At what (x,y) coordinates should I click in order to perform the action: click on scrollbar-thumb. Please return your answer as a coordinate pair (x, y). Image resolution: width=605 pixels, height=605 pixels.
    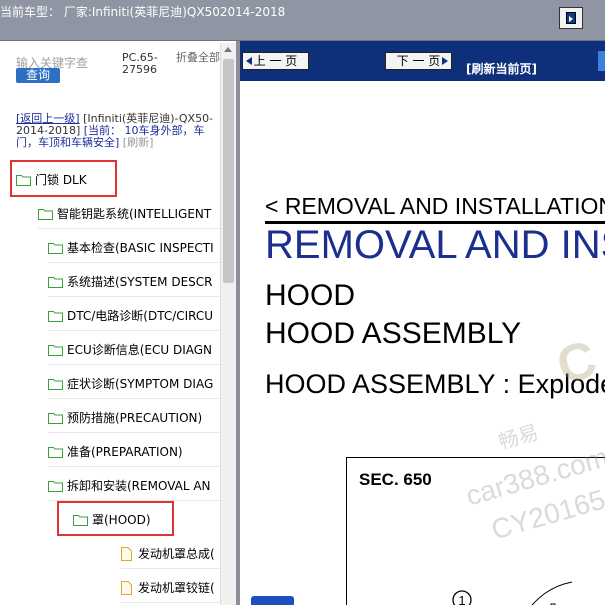
    Looking at the image, I should click on (228, 171).